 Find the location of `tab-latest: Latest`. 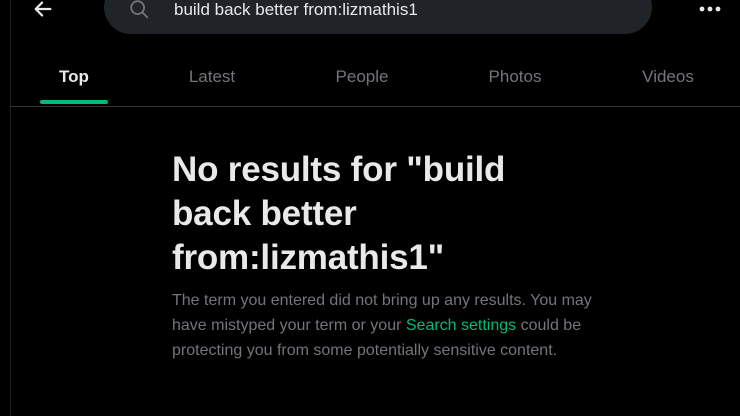

tab-latest: Latest is located at coordinates (212, 77).